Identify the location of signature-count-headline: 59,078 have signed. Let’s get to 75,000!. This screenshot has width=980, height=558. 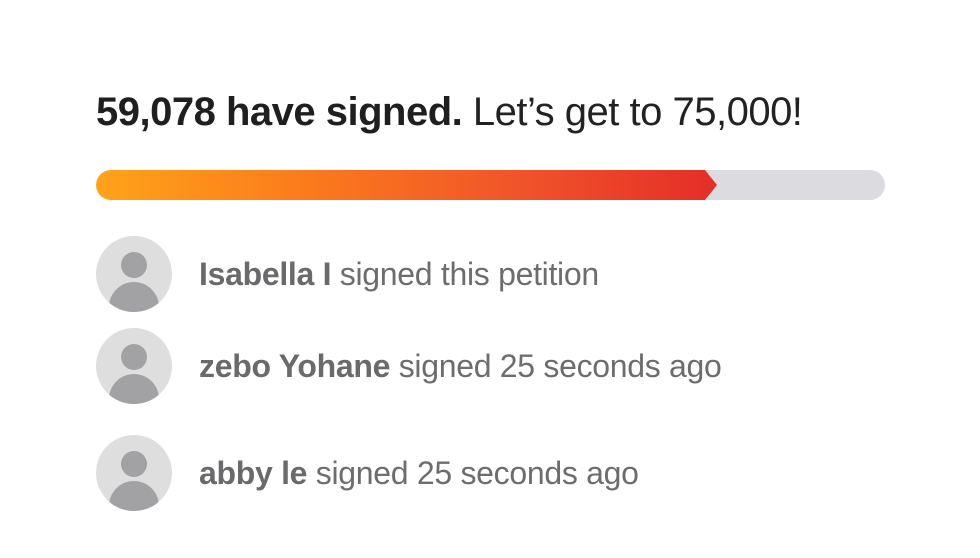
(449, 112).